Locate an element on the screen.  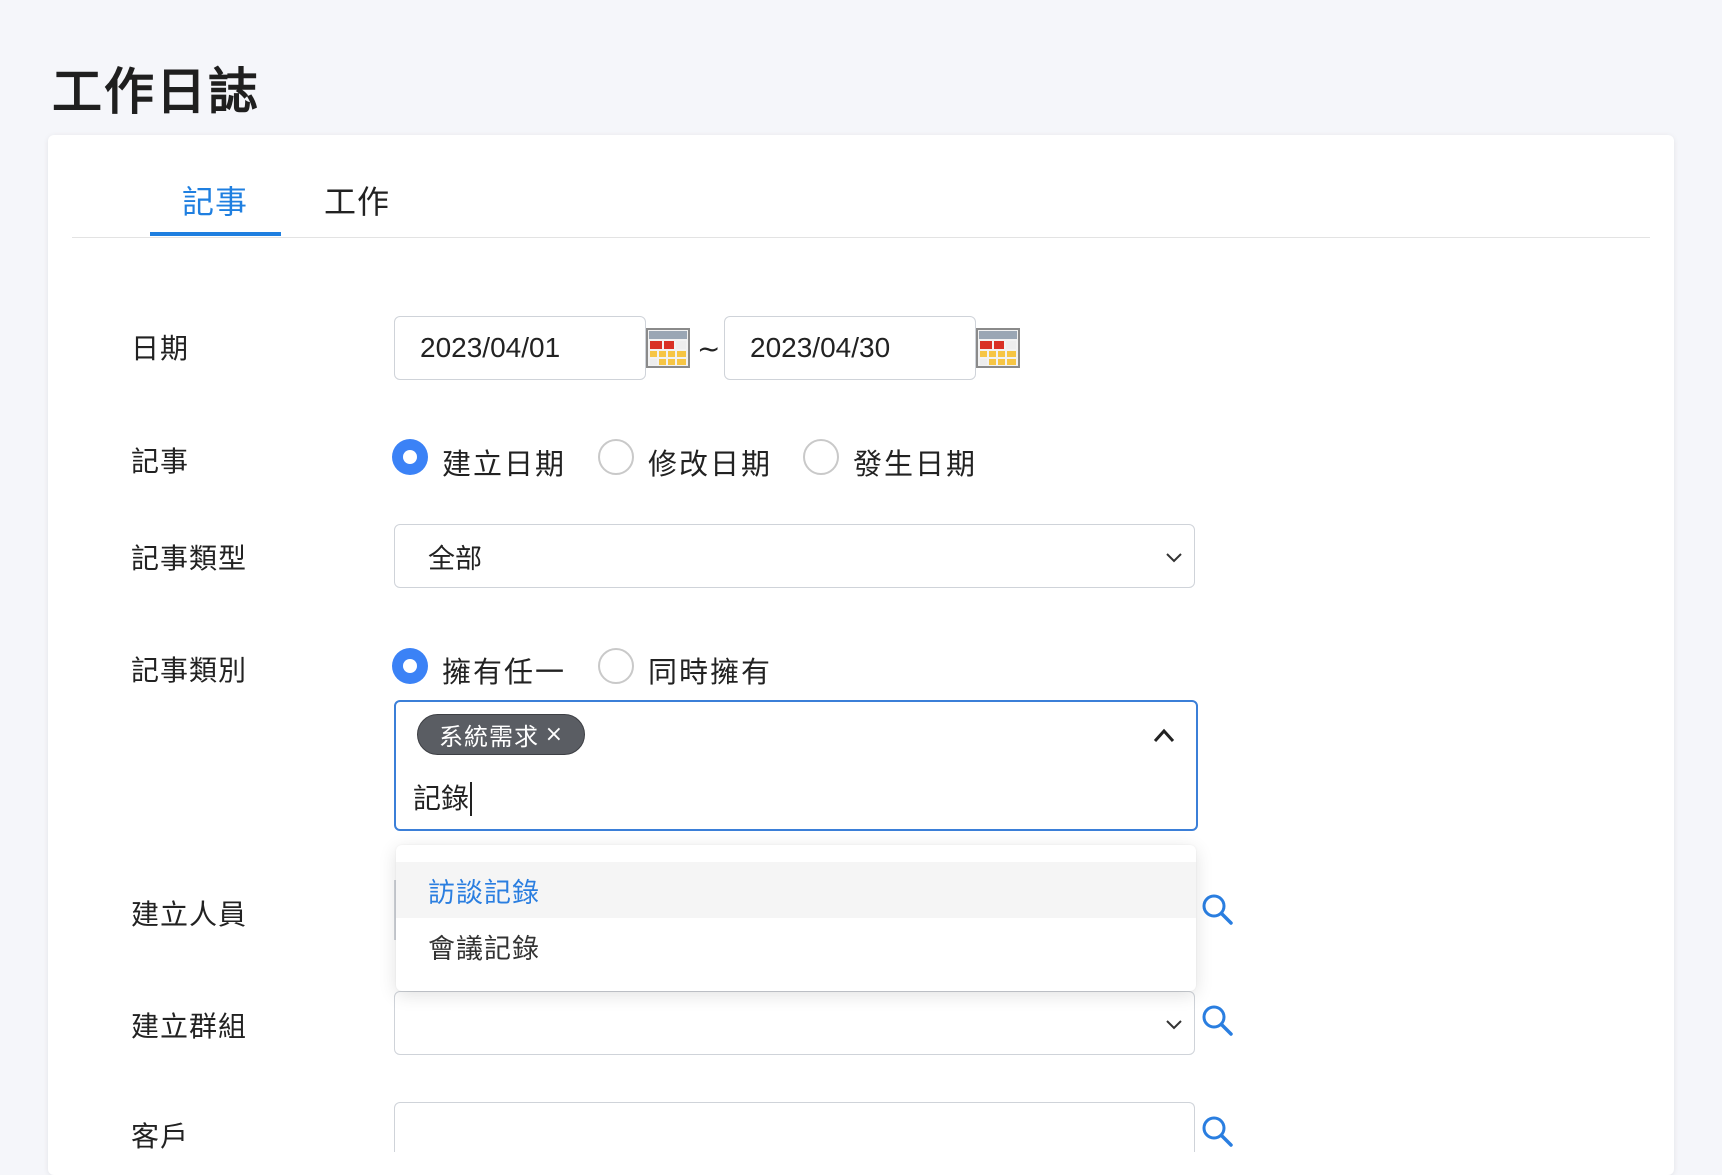
tab-work: 工作 is located at coordinates (357, 200).